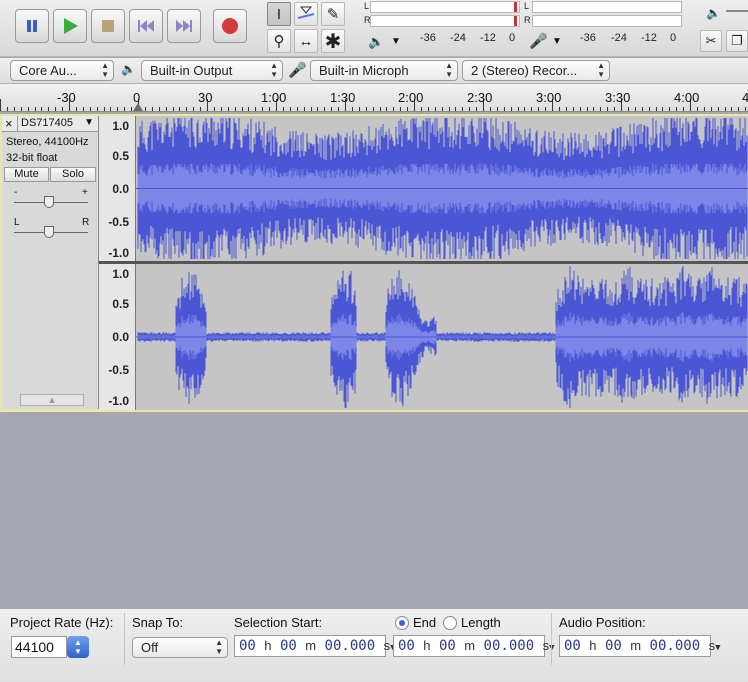 Image resolution: width=748 pixels, height=682 pixels. I want to click on selection-end-field: 00 h 00 m 00.000 s▼, so click(473, 646).